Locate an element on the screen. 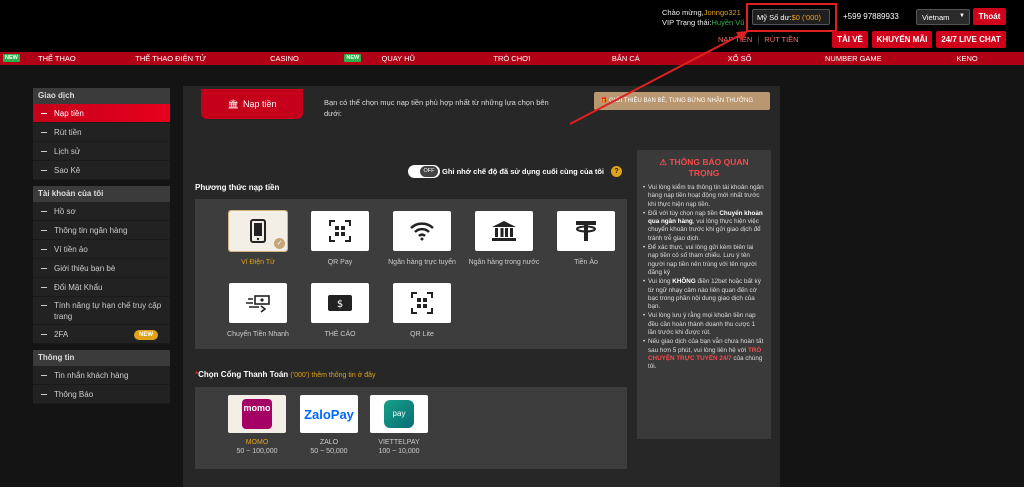 The height and width of the screenshot is (487, 1024). fast-transfer-icon is located at coordinates (258, 304).